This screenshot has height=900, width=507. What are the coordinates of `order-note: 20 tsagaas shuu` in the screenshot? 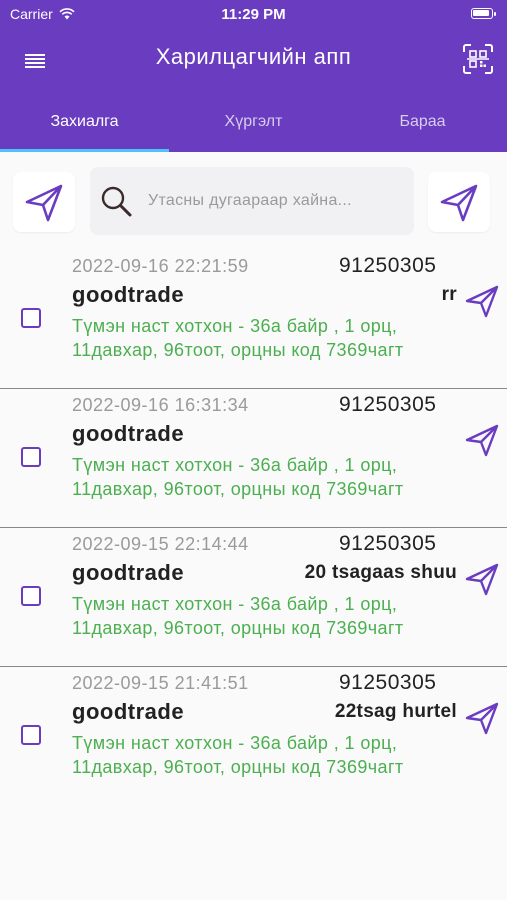 It's located at (380, 572).